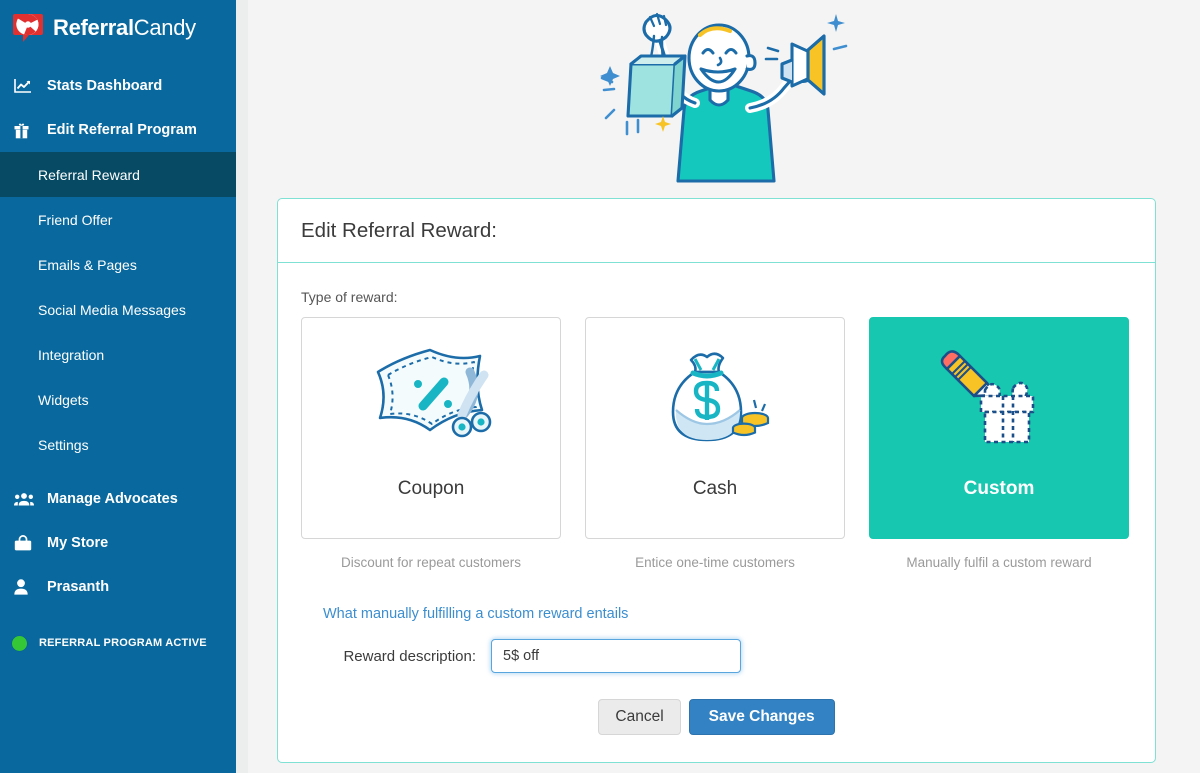  What do you see at coordinates (999, 398) in the screenshot?
I see `pencil-gift-box-icon` at bounding box center [999, 398].